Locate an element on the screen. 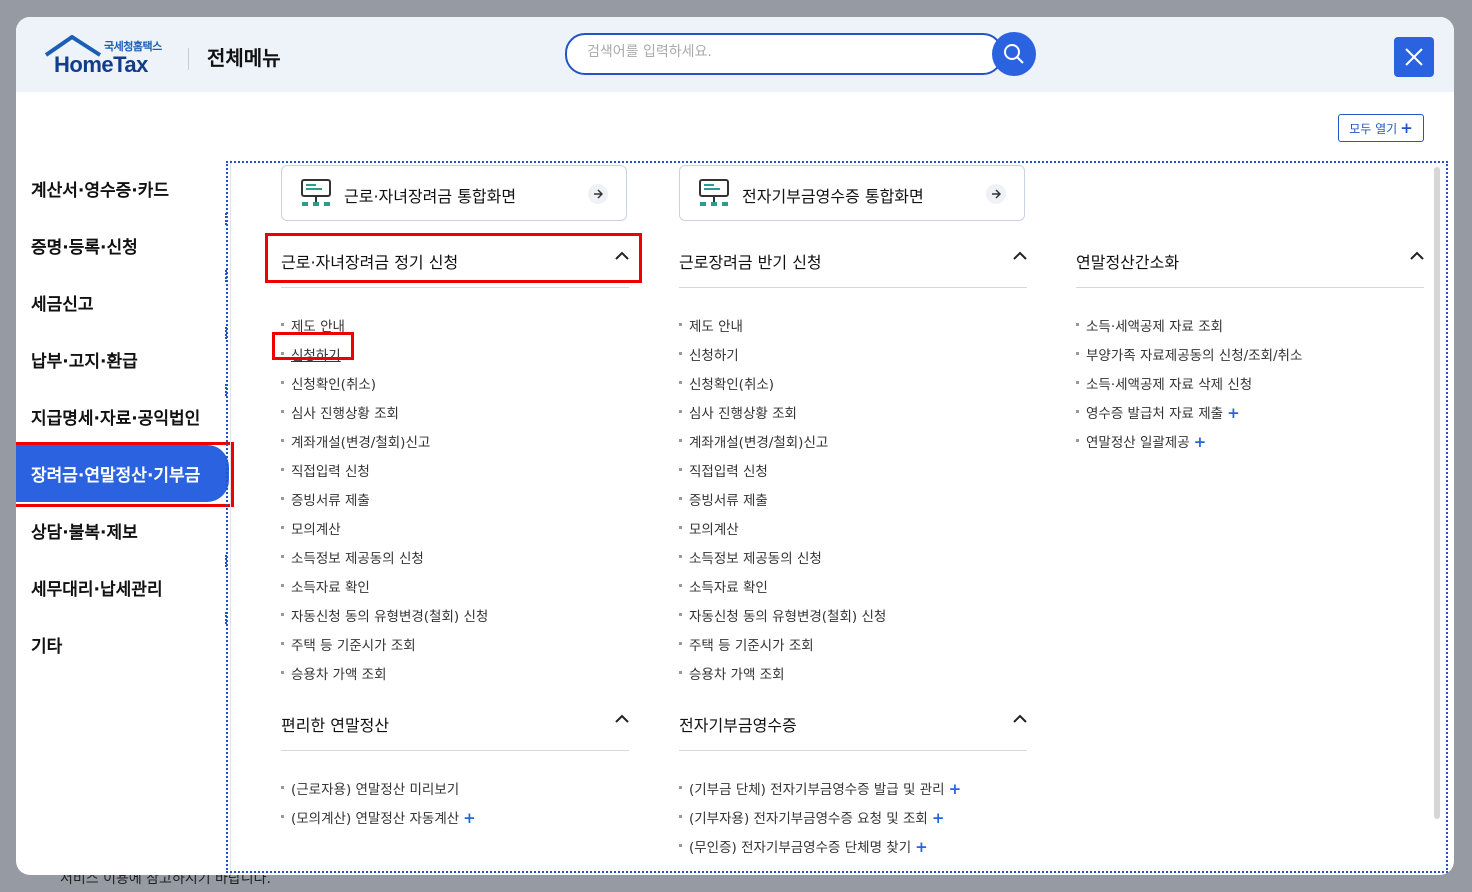 The width and height of the screenshot is (1472, 892). section-title: 근로장려금 반기 신청 is located at coordinates (750, 262).